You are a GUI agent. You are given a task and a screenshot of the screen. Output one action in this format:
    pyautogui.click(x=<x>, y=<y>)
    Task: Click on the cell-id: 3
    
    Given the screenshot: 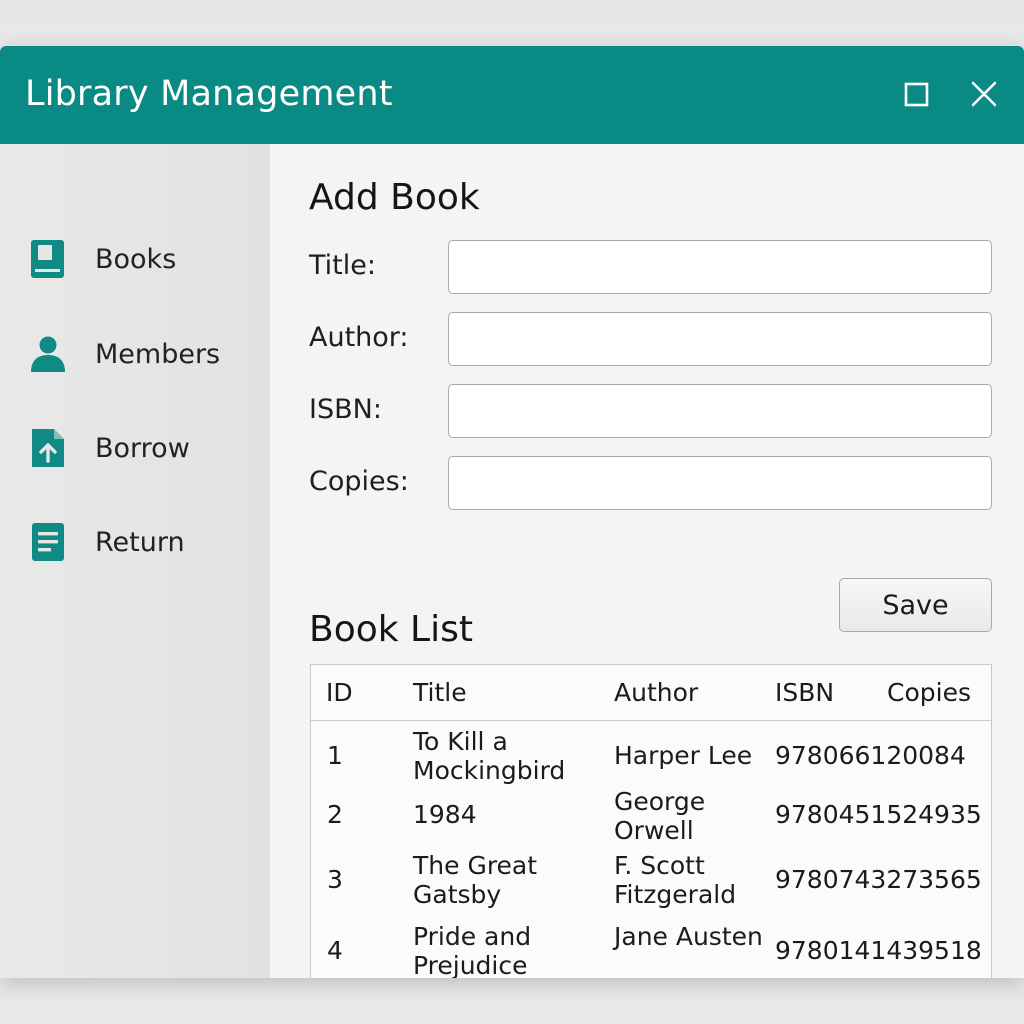 What is the action you would take?
    pyautogui.click(x=335, y=879)
    